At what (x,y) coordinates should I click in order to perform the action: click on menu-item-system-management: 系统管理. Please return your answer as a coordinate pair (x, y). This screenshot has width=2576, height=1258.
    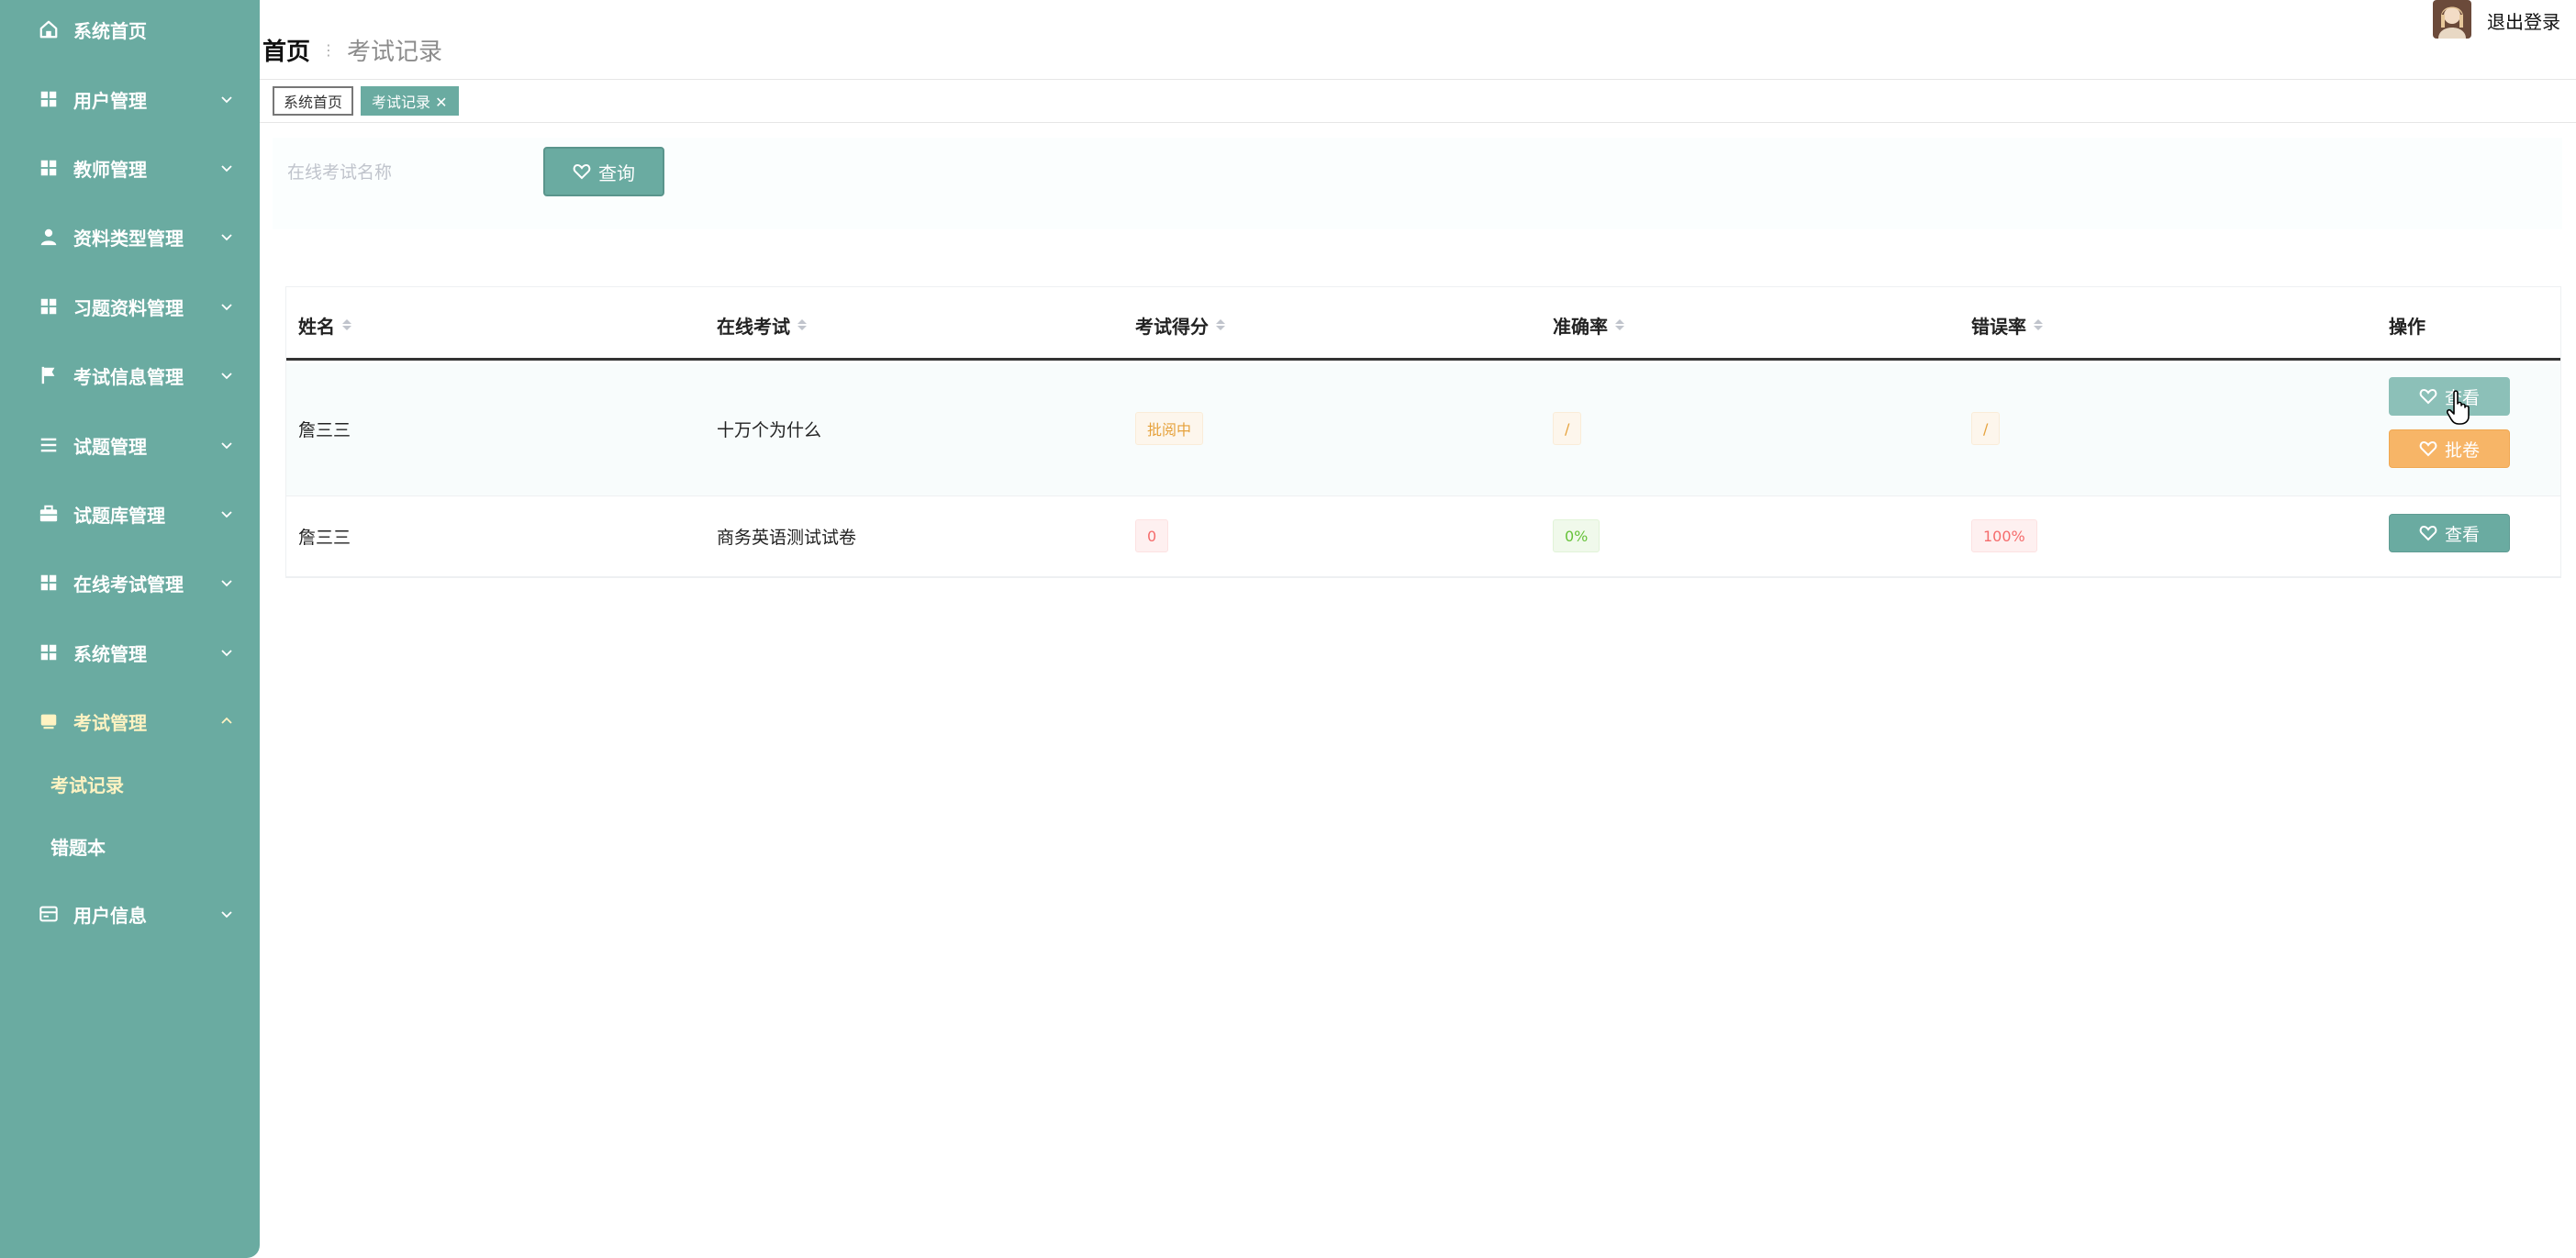
    Looking at the image, I should click on (130, 652).